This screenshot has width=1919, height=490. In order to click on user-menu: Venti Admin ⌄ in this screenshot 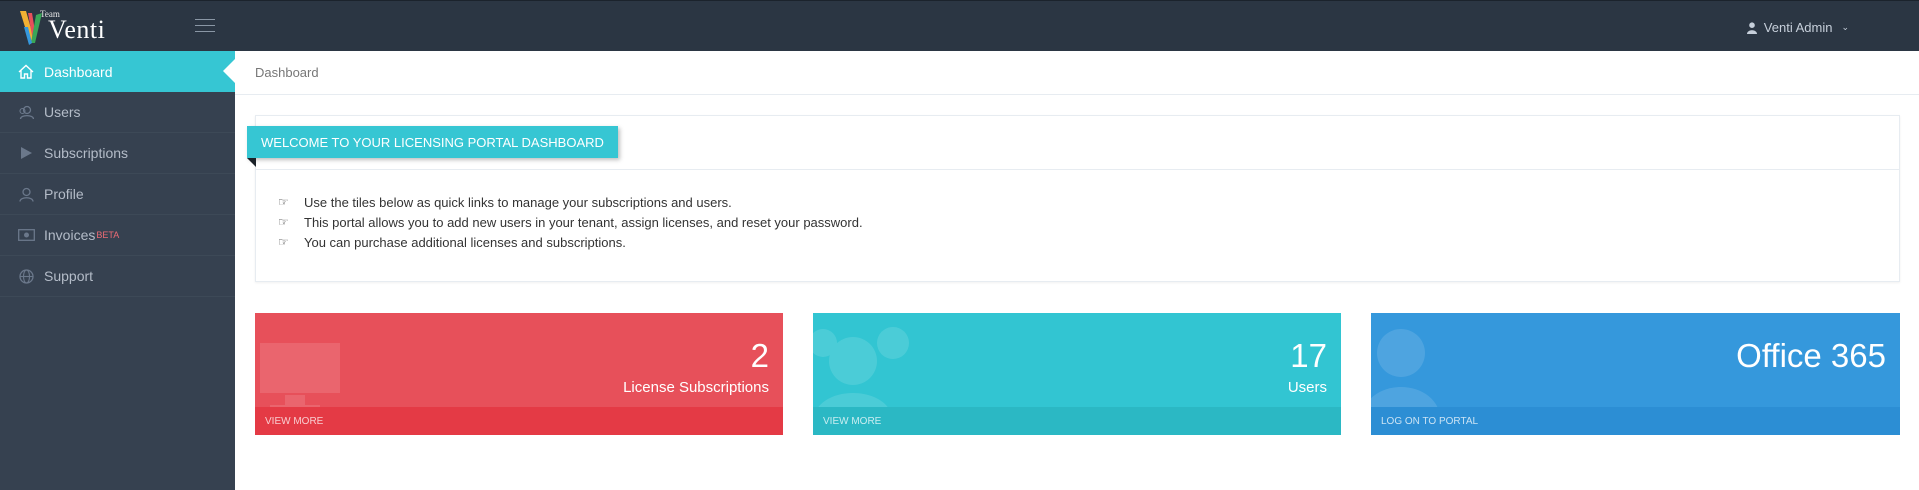, I will do `click(1797, 27)`.